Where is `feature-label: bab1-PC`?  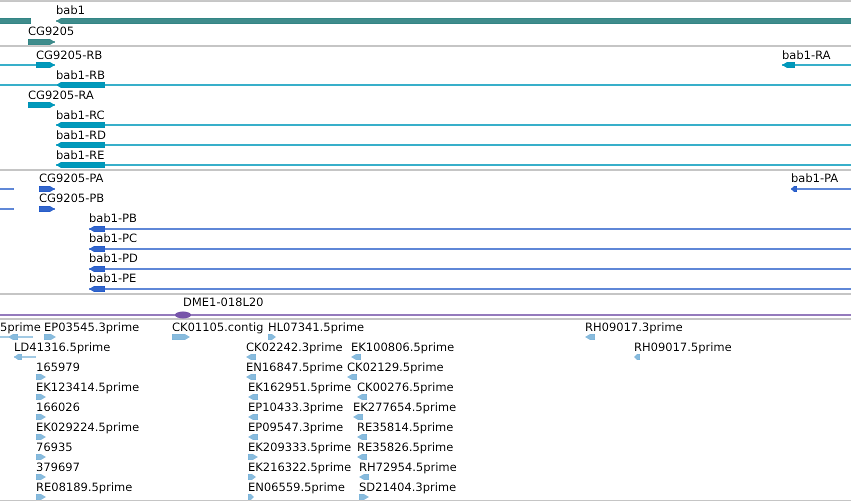
feature-label: bab1-PC is located at coordinates (113, 238).